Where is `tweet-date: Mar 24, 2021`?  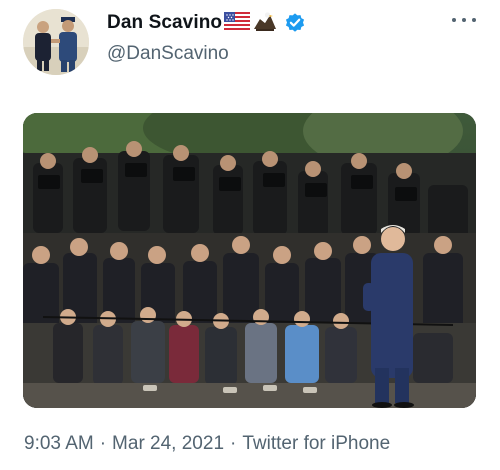
tweet-date: Mar 24, 2021 is located at coordinates (168, 443).